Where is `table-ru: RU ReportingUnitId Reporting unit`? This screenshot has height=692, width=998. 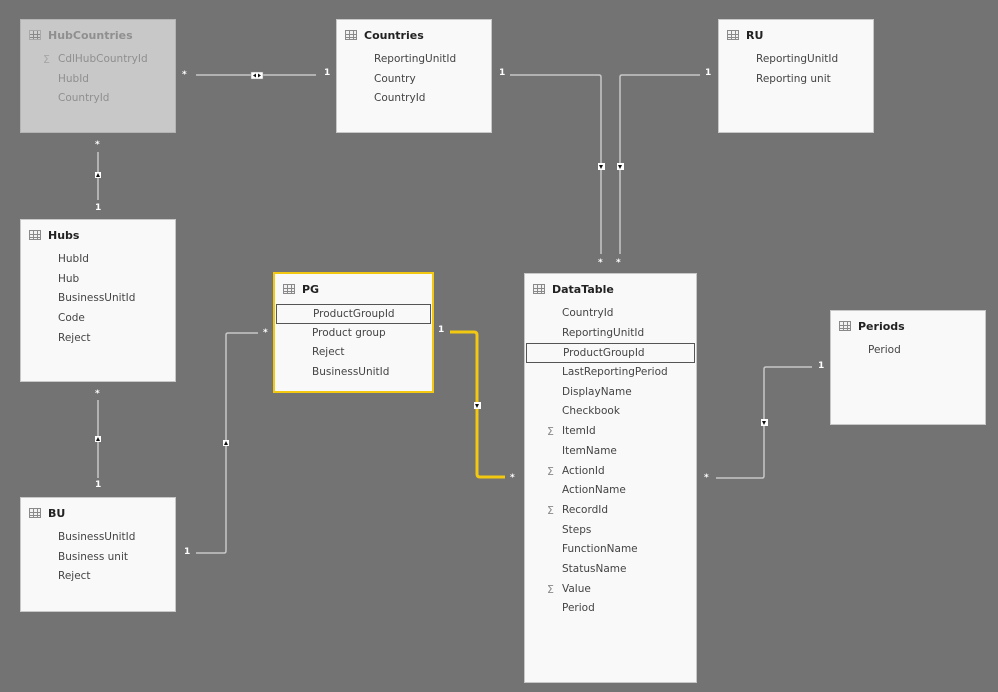 table-ru: RU ReportingUnitId Reporting unit is located at coordinates (796, 76).